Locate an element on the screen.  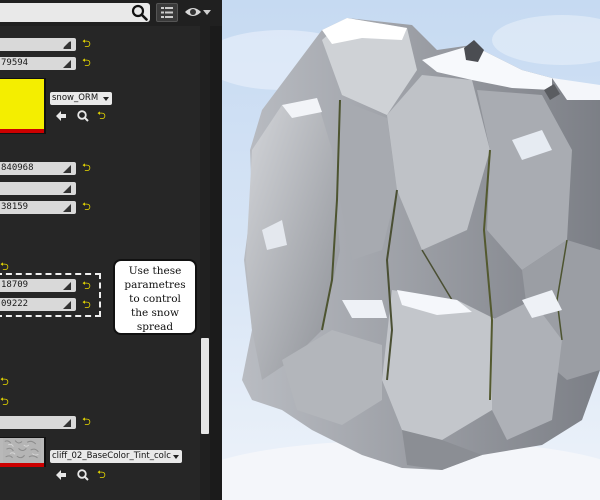
search-input is located at coordinates (75, 12).